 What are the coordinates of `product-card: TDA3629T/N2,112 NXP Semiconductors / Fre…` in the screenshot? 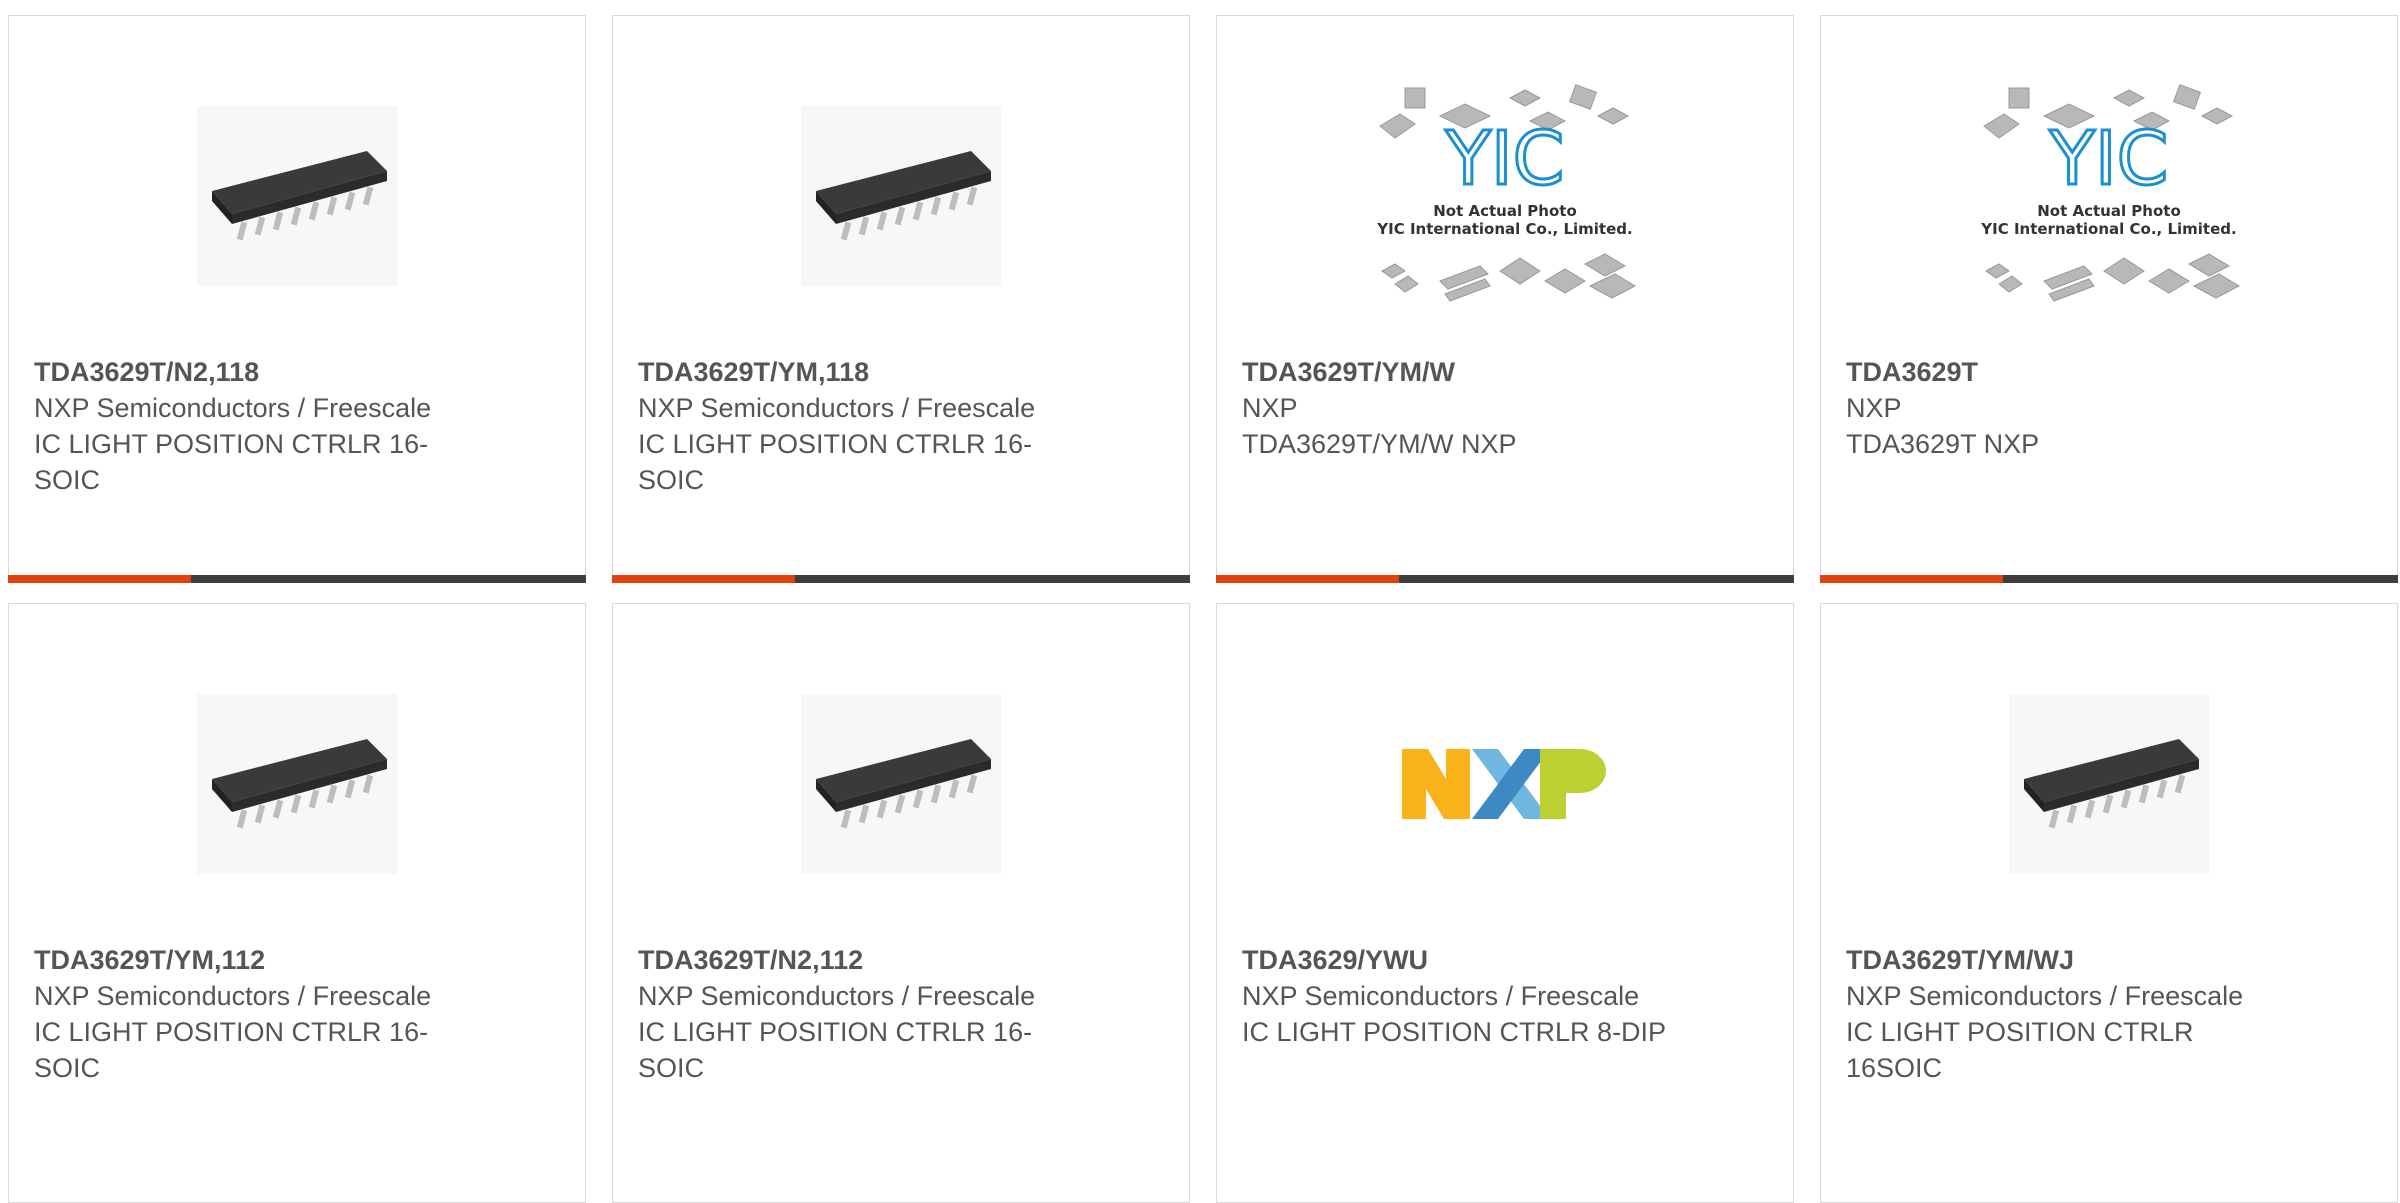 It's located at (901, 903).